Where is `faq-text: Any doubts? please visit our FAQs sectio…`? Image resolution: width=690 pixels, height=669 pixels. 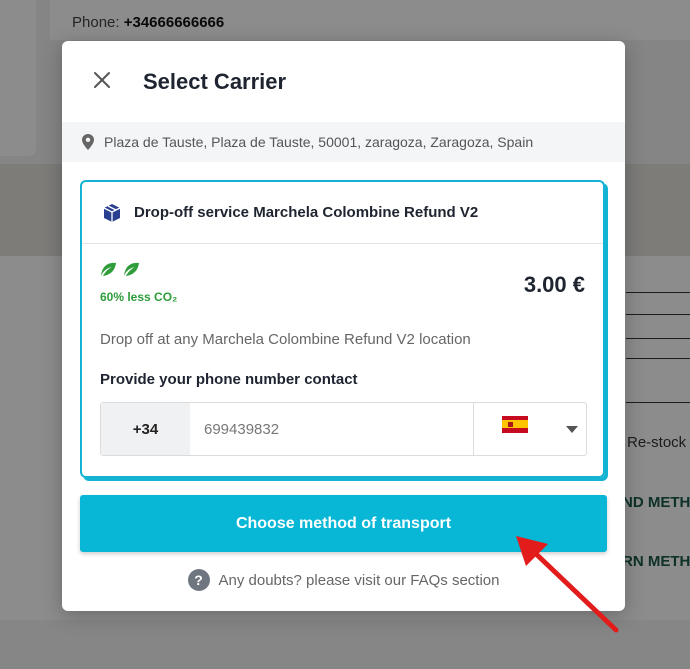 faq-text: Any doubts? please visit our FAQs sectio… is located at coordinates (359, 580).